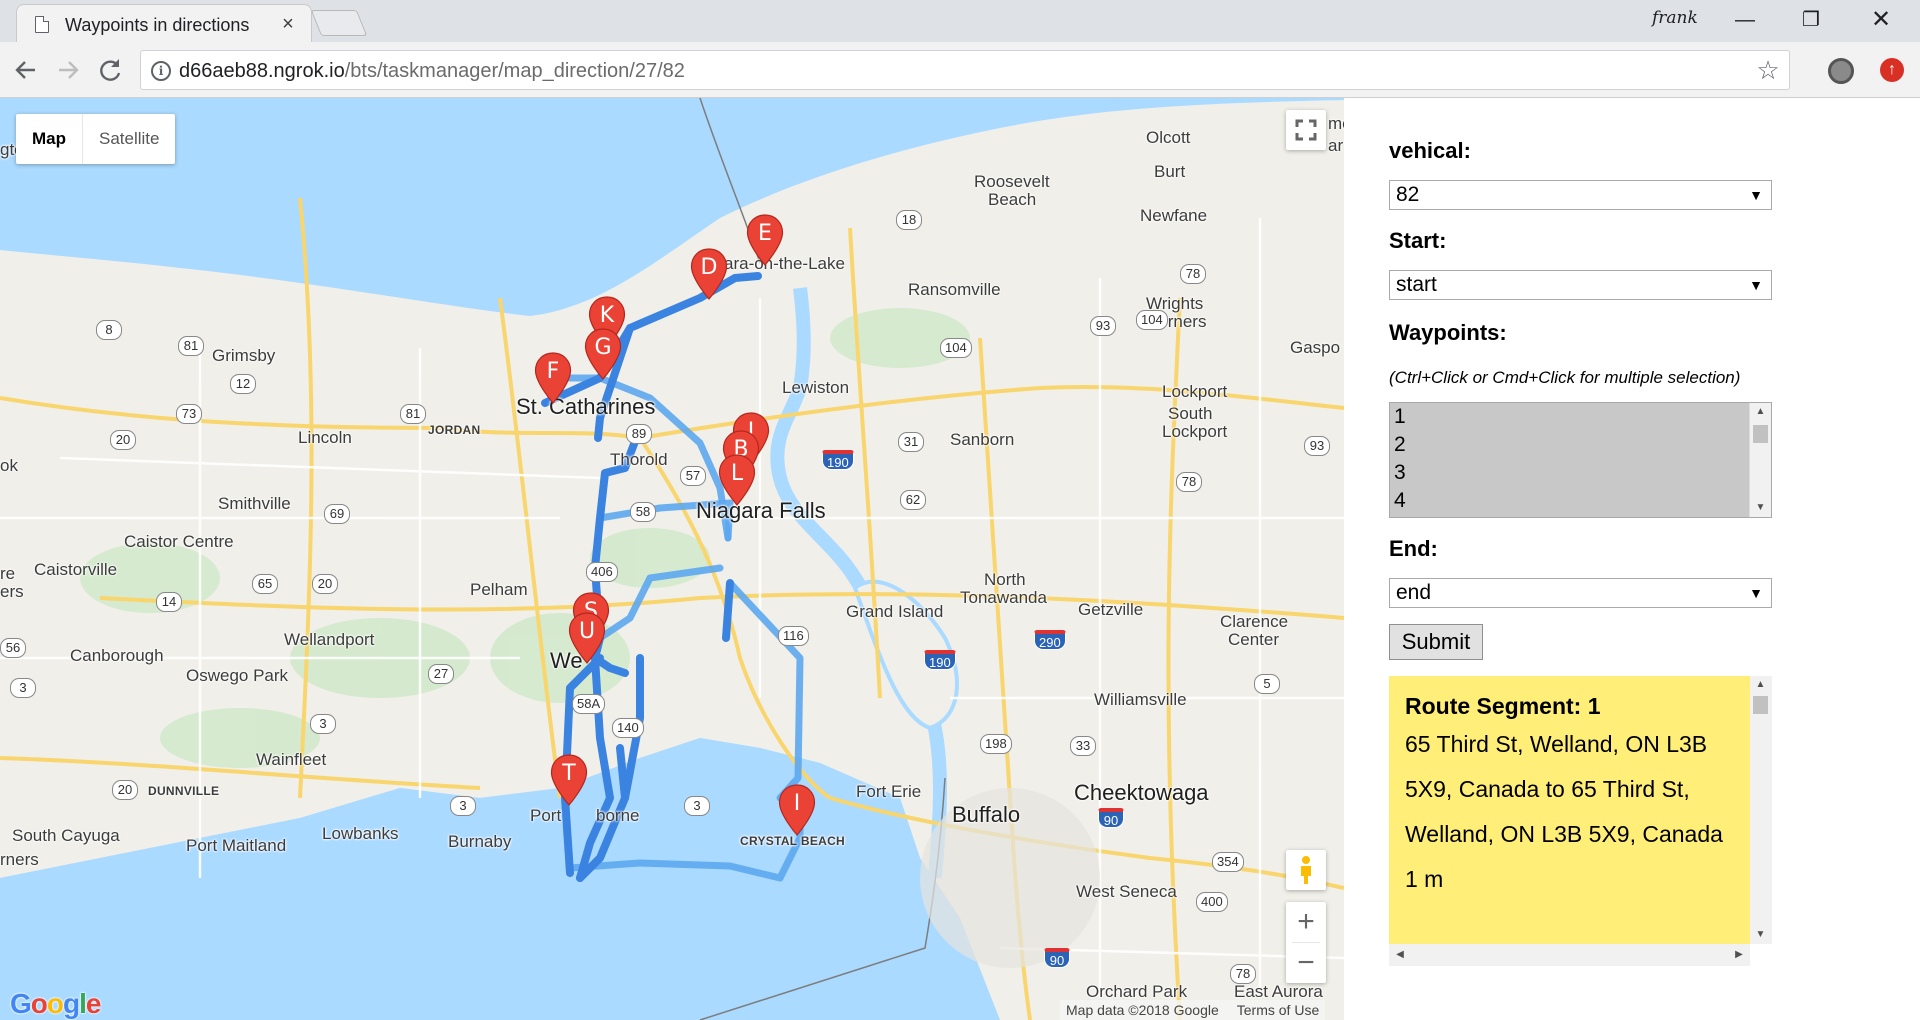 Image resolution: width=1920 pixels, height=1020 pixels. I want to click on waypoint-option: 2, so click(1580, 445).